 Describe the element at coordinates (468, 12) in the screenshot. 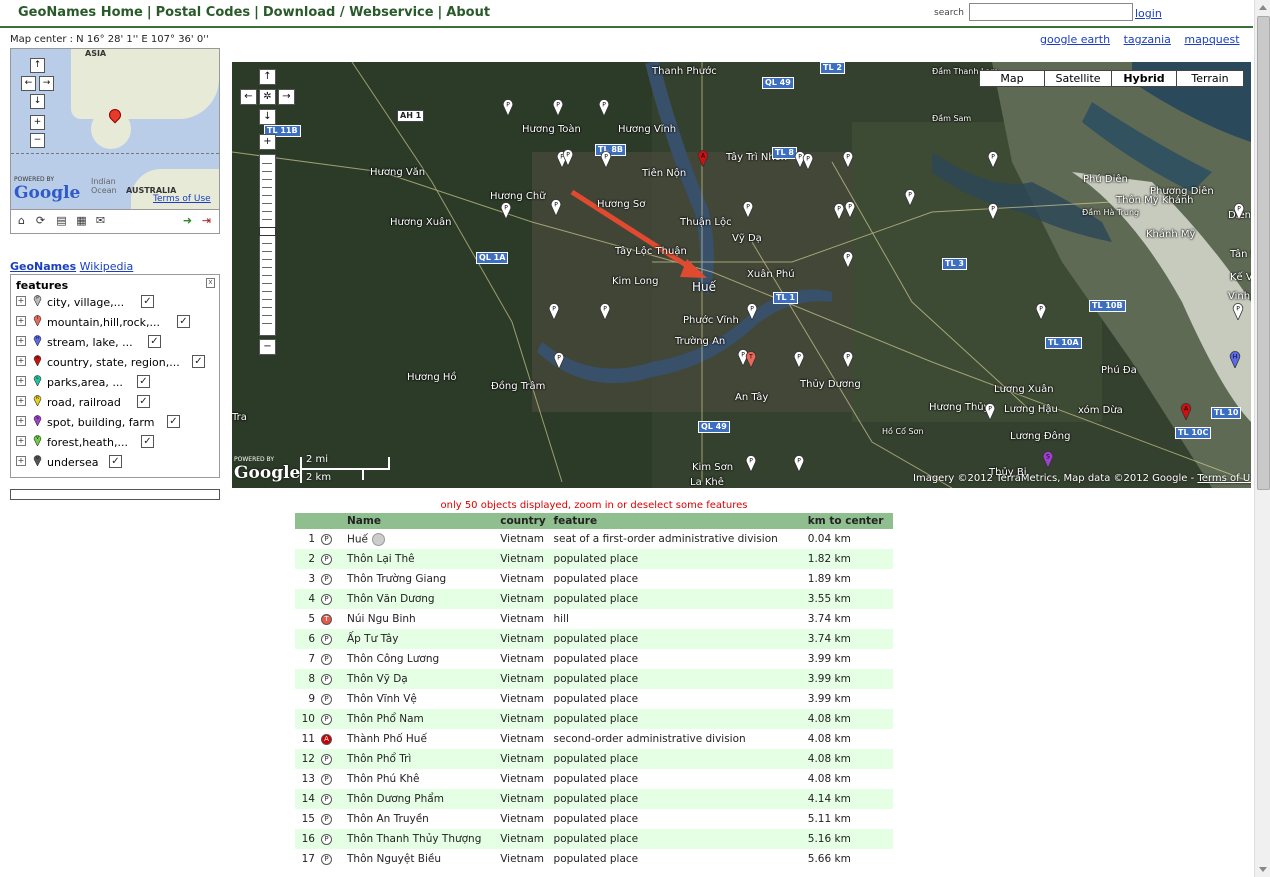

I see `nav-about: About` at that location.